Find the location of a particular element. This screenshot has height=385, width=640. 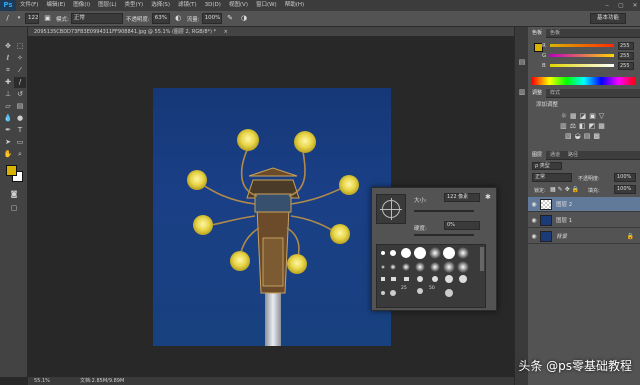

flow-input: 100% is located at coordinates (211, 18).